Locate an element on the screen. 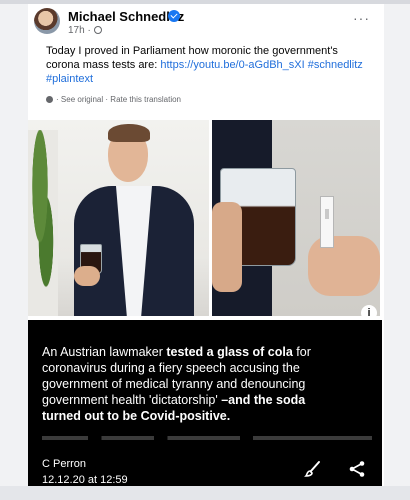  verified-icon is located at coordinates (174, 16).